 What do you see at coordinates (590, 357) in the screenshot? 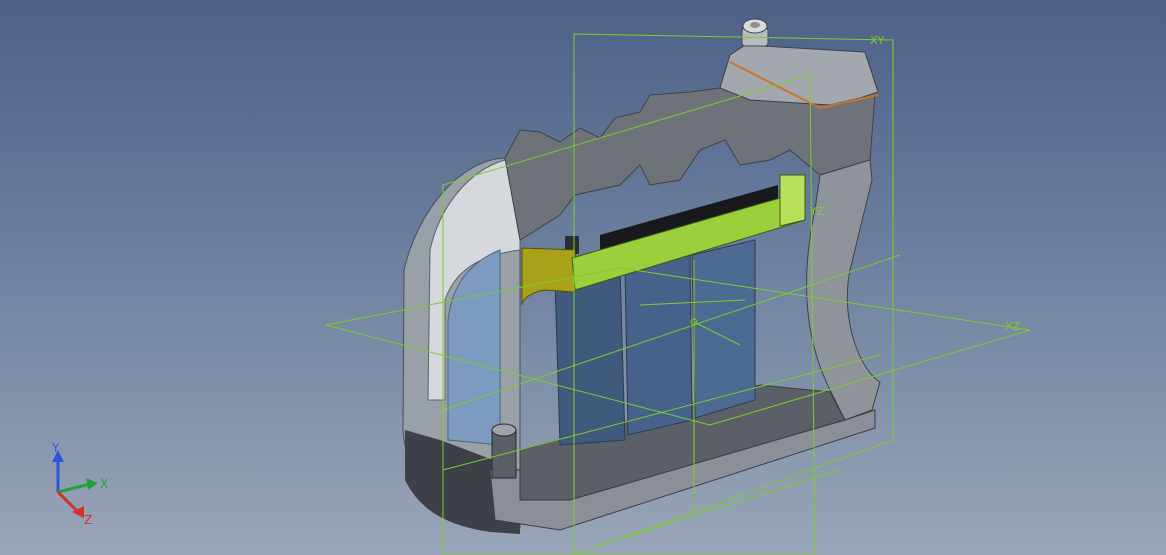
I see `window-panel-left` at bounding box center [590, 357].